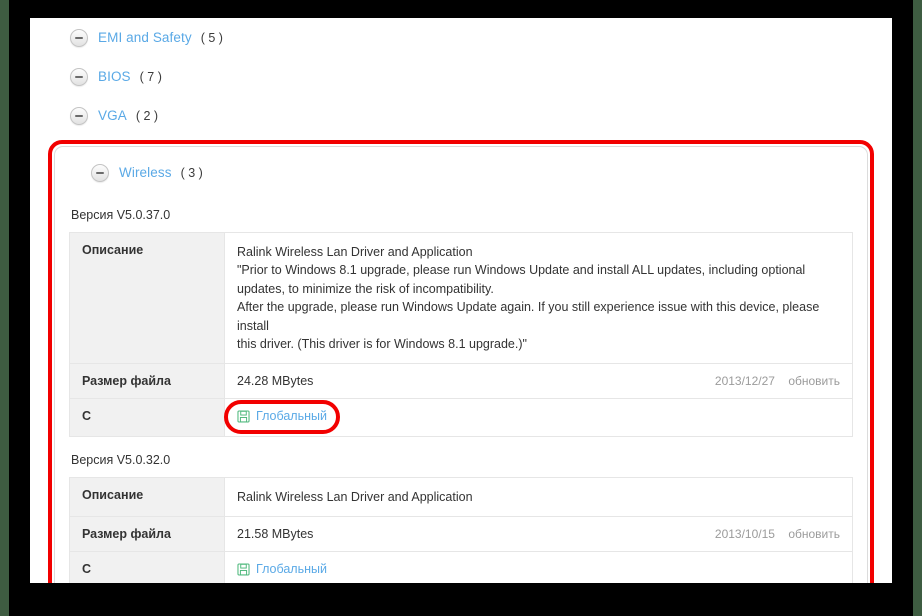 The image size is (922, 616). What do you see at coordinates (744, 381) in the screenshot?
I see `release-date-1: 2013/12/27` at bounding box center [744, 381].